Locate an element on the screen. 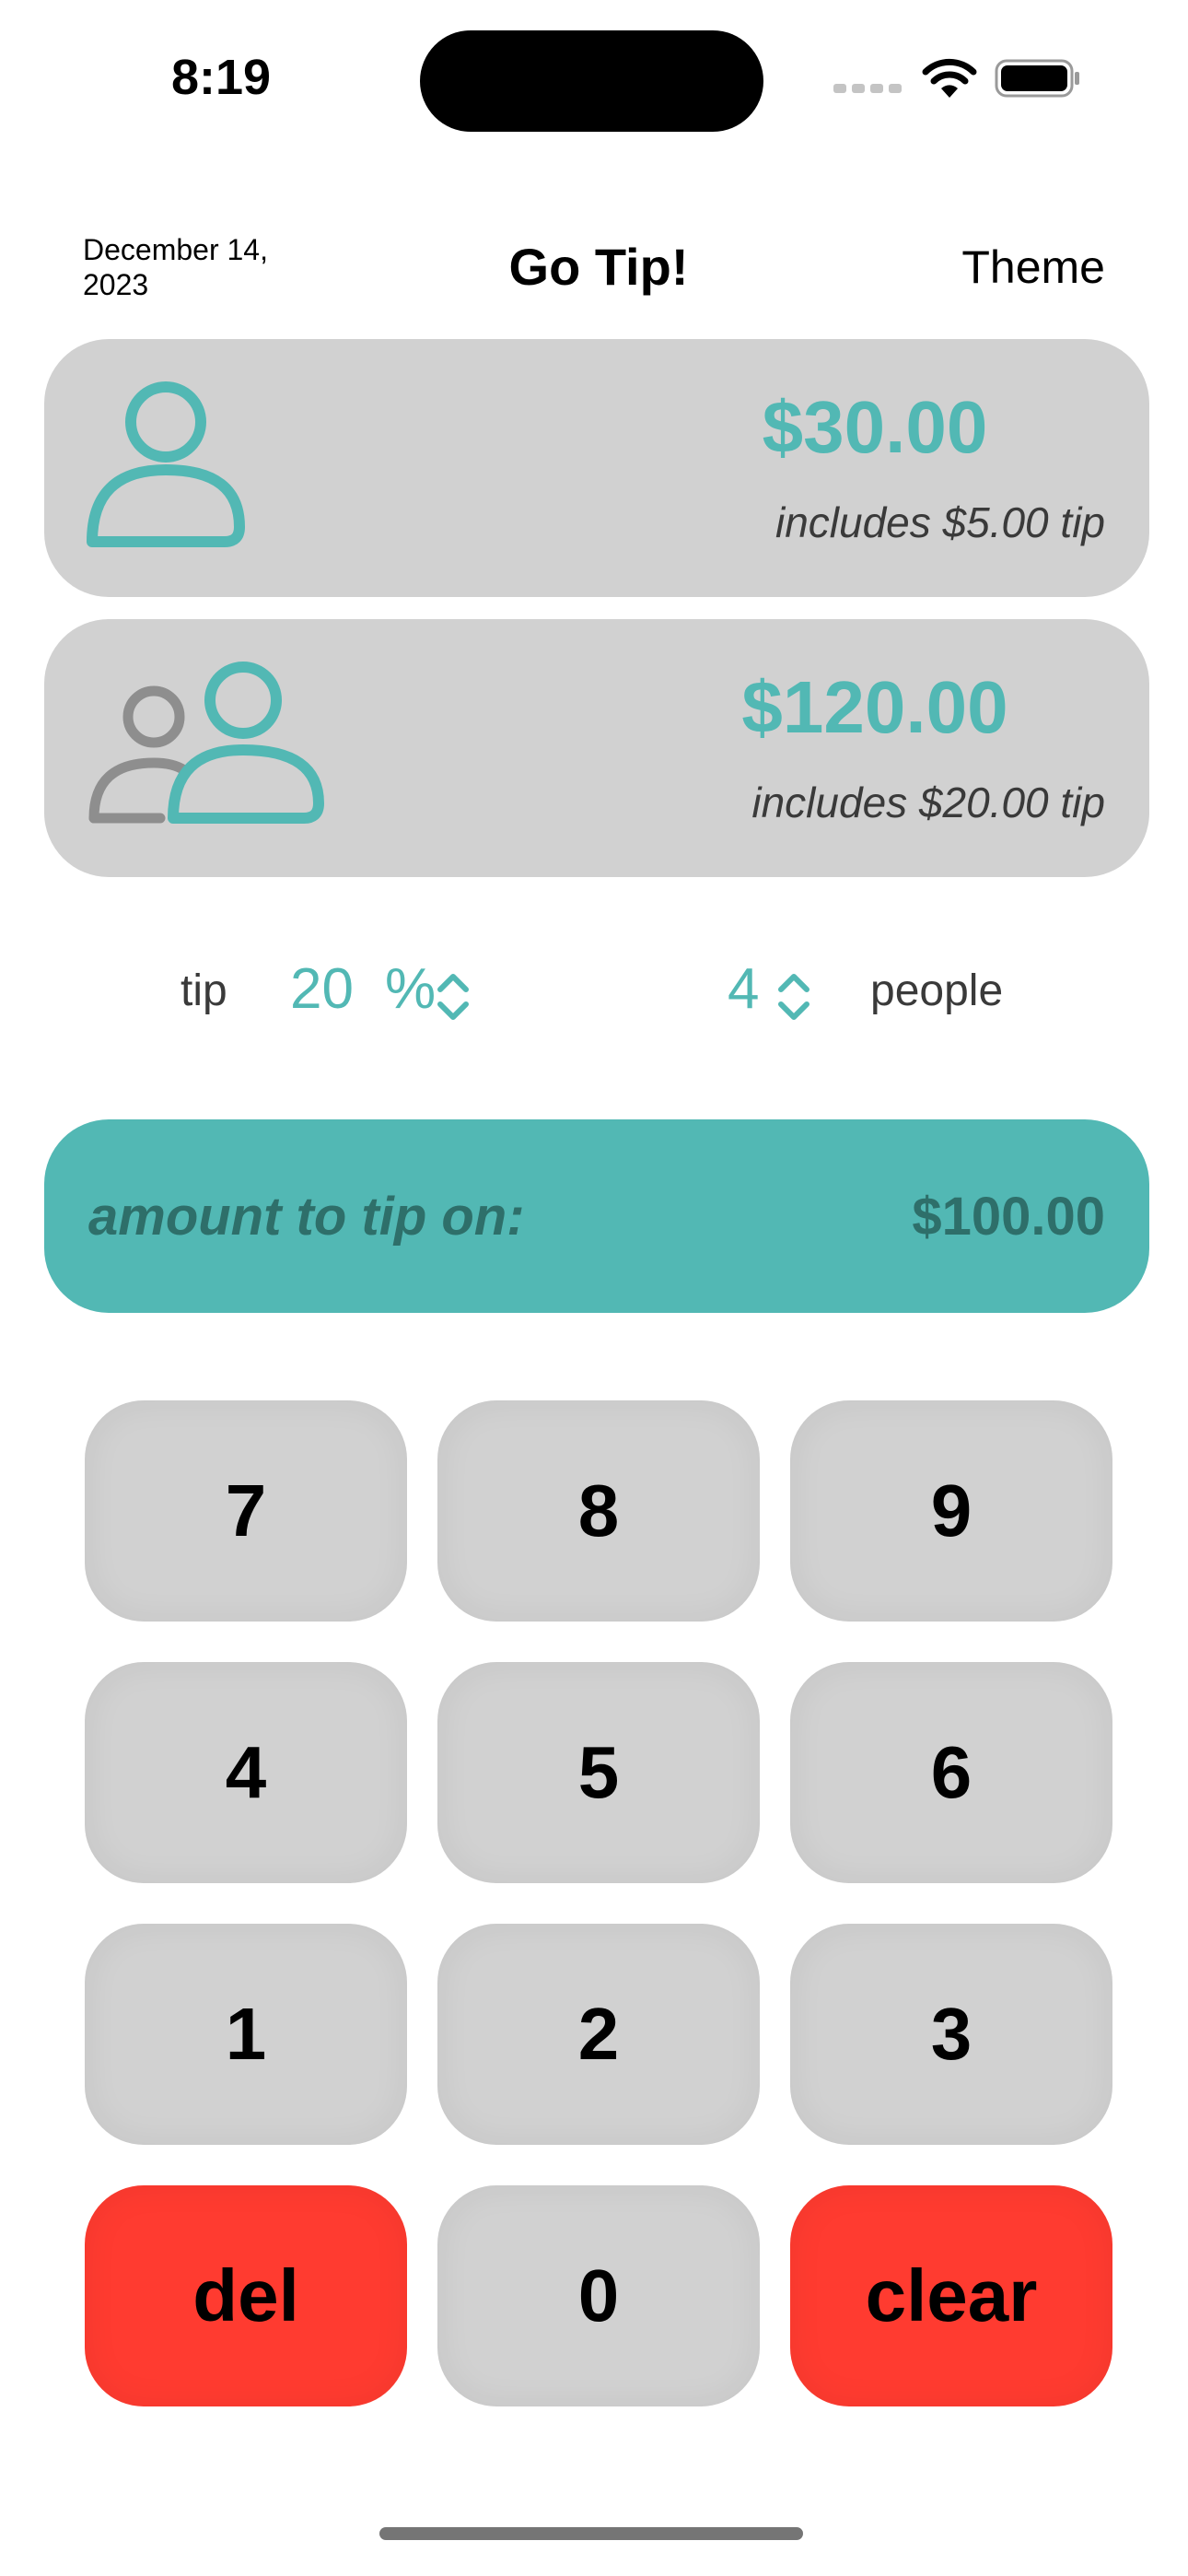  people-stepper-icon is located at coordinates (794, 999).